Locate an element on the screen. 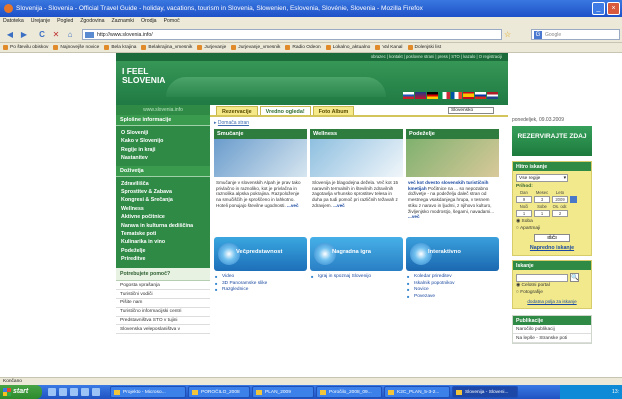  photo-radio: ○ Fotografije is located at coordinates (552, 292).